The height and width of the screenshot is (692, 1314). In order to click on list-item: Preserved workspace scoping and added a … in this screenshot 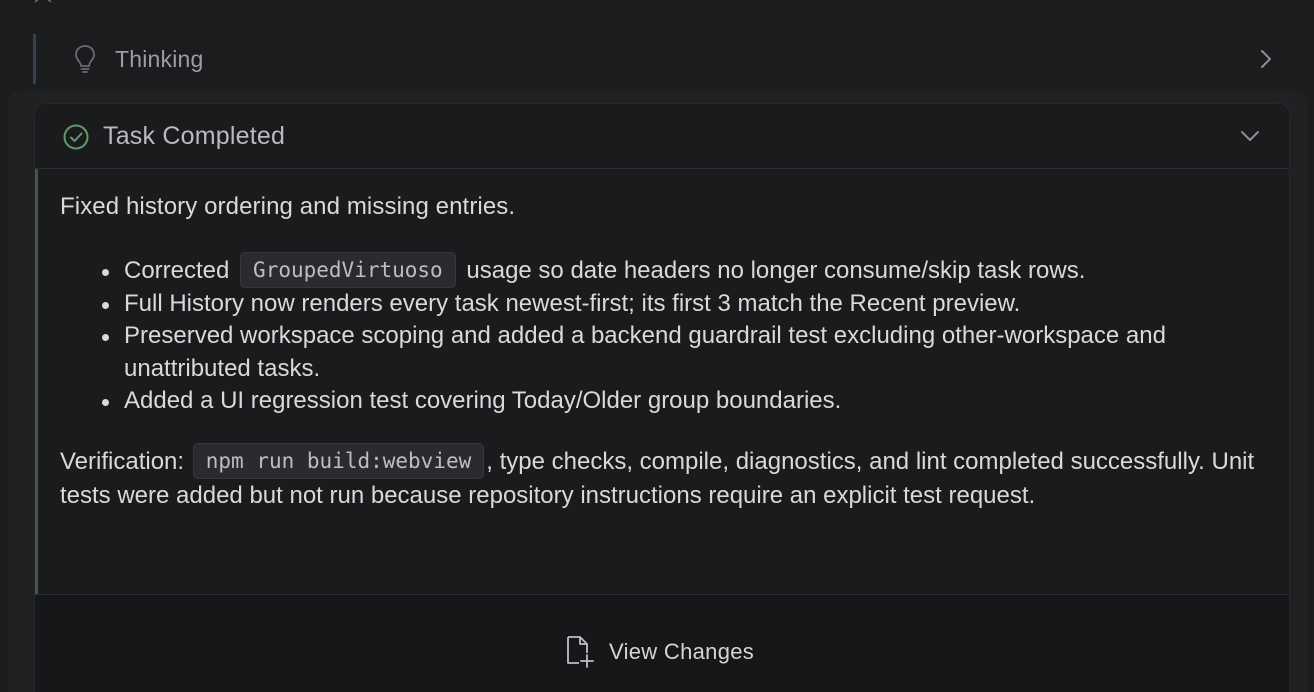, I will do `click(663, 352)`.